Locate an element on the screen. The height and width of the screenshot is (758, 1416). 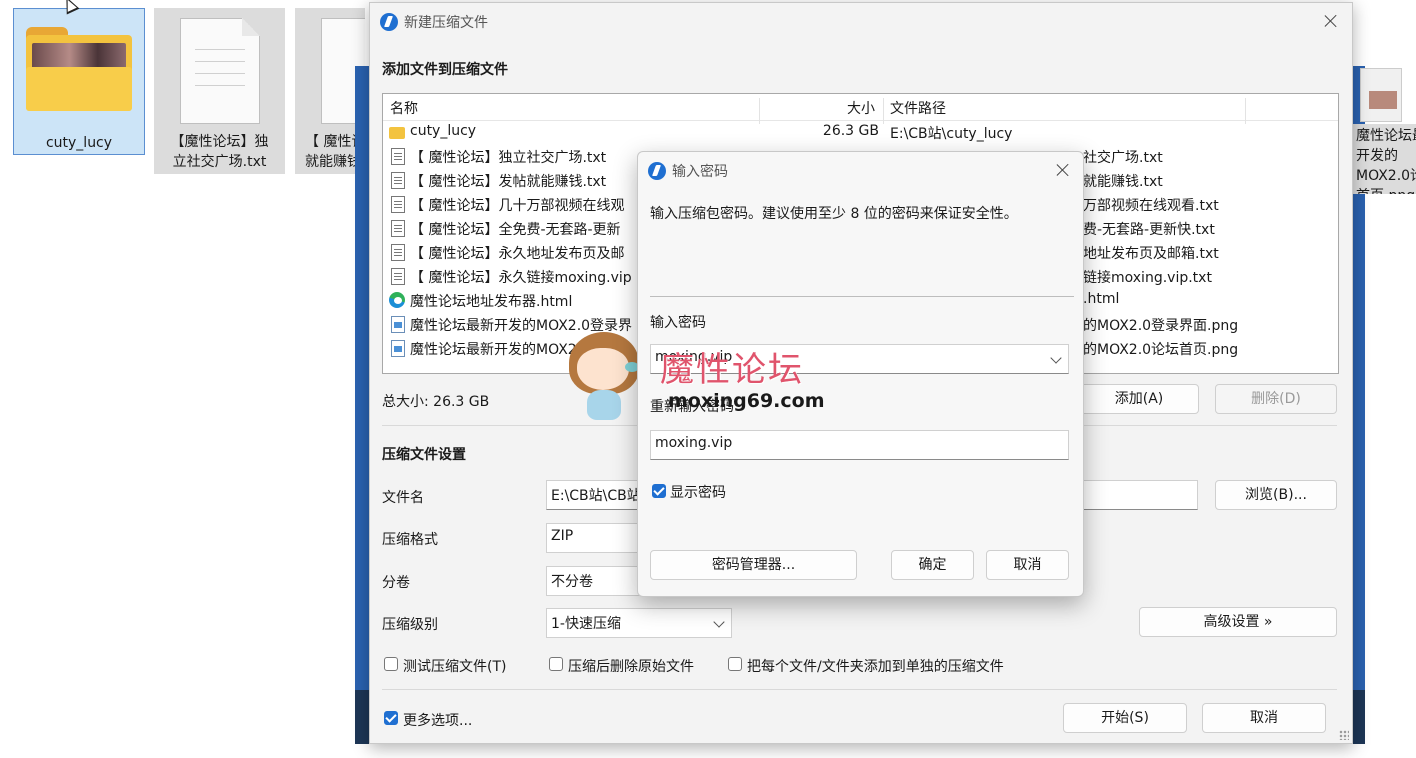
separate-archives-checkbox is located at coordinates (735, 664).